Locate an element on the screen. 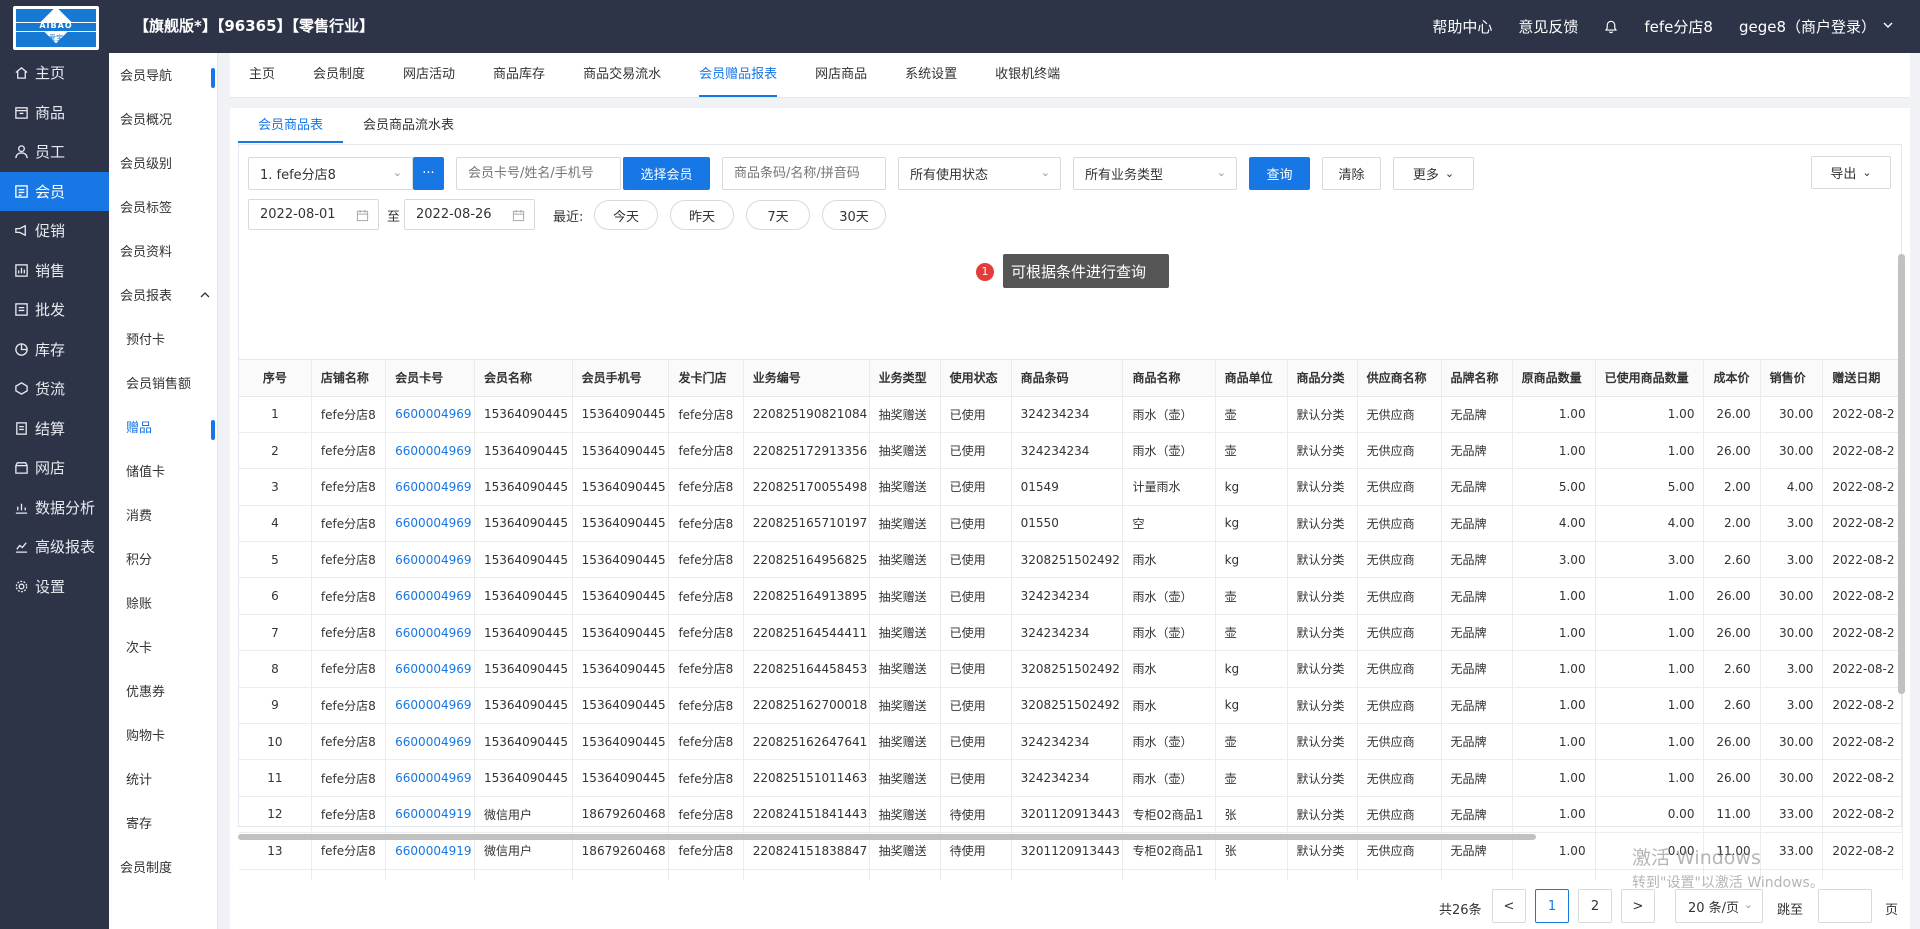 This screenshot has width=1920, height=929. sidebar-item: 员工 is located at coordinates (54, 152).